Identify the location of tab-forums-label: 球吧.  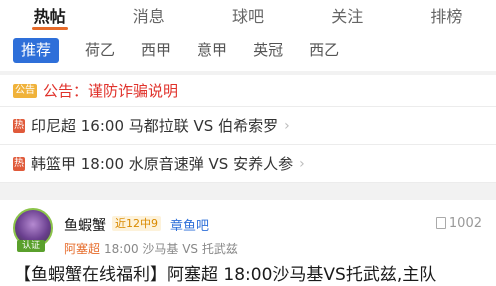
(248, 16).